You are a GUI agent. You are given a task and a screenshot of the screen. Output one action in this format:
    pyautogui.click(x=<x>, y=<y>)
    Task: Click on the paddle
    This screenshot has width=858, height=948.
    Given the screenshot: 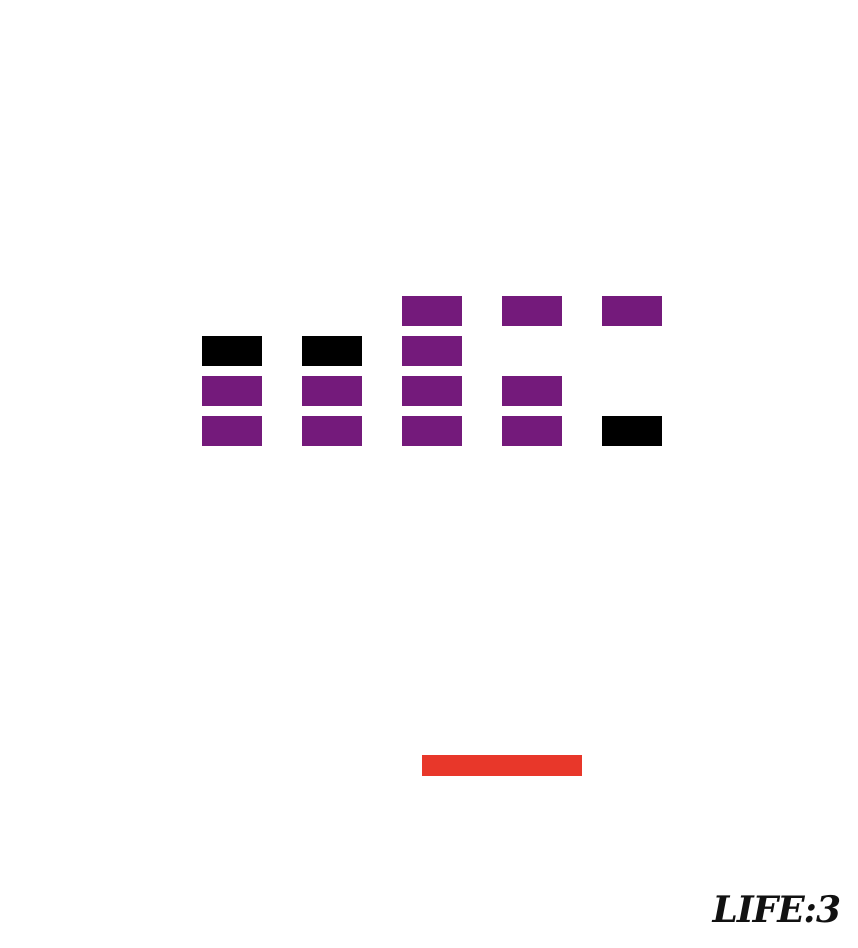 What is the action you would take?
    pyautogui.click(x=502, y=765)
    